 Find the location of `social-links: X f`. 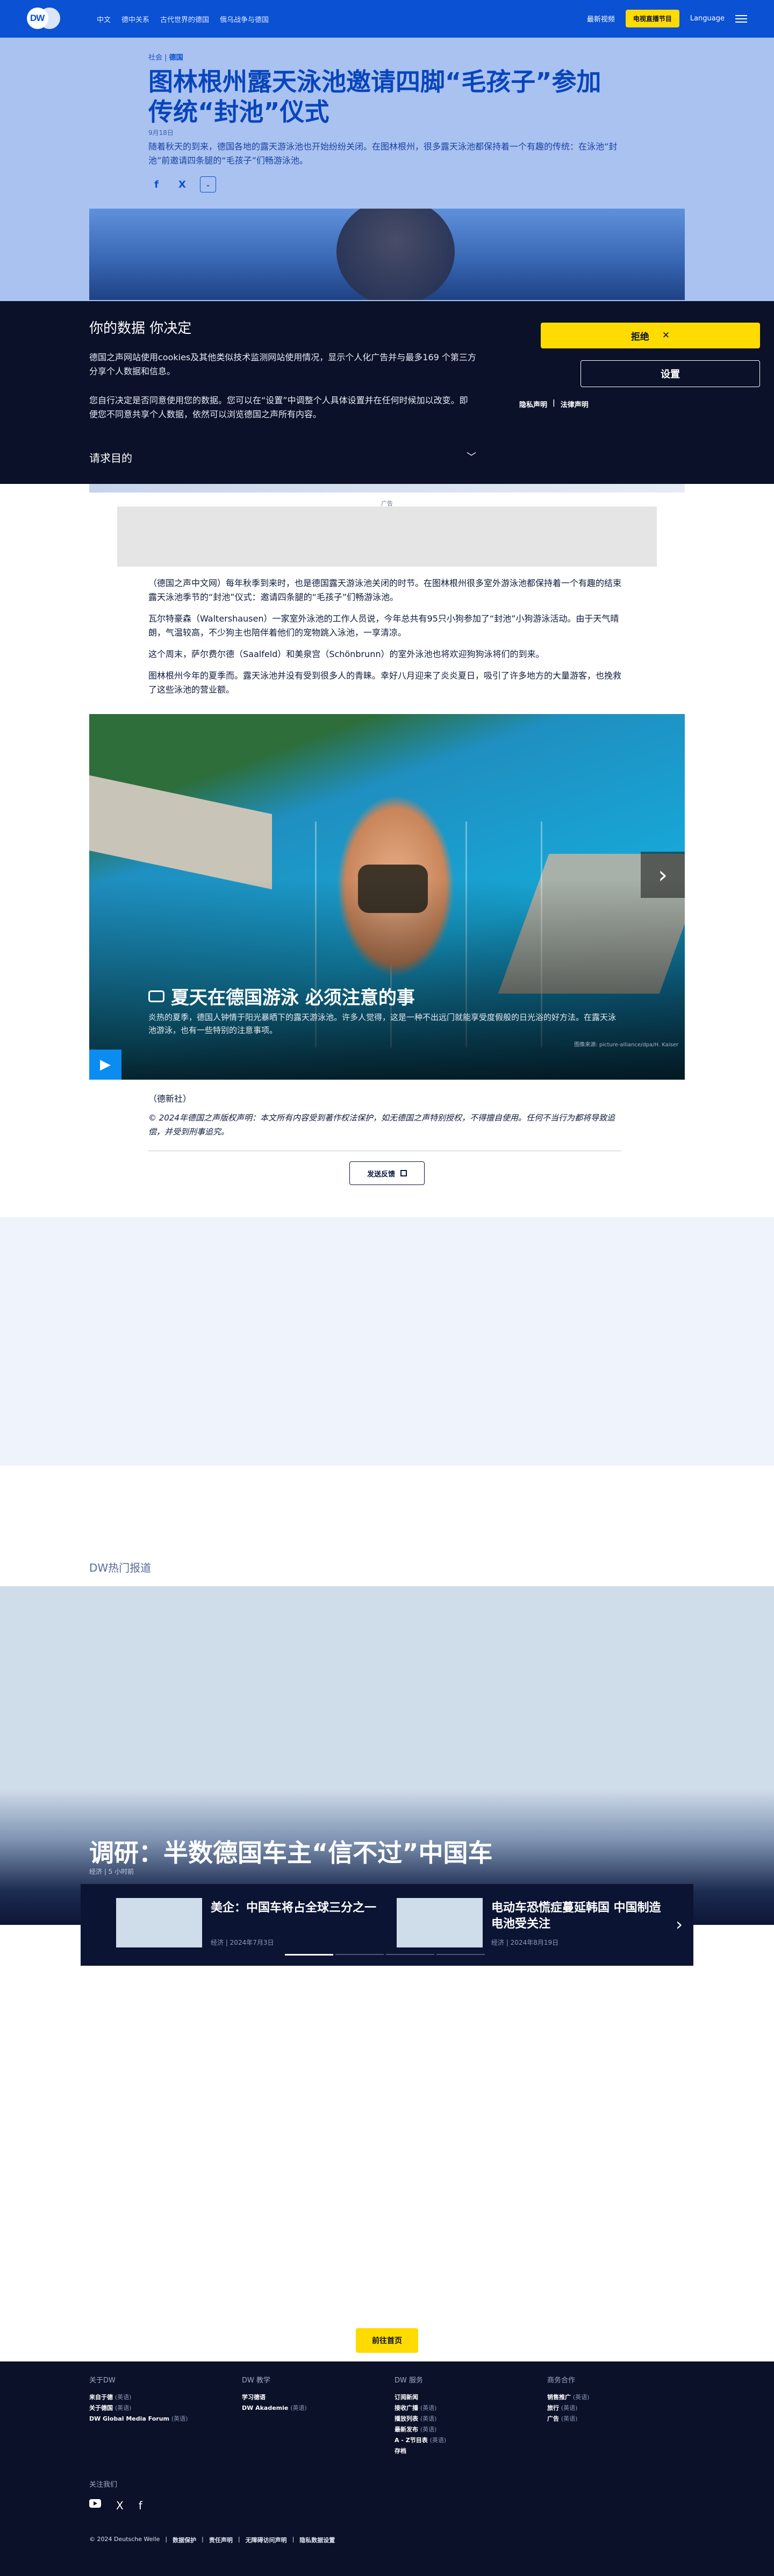

social-links: X f is located at coordinates (115, 2505).